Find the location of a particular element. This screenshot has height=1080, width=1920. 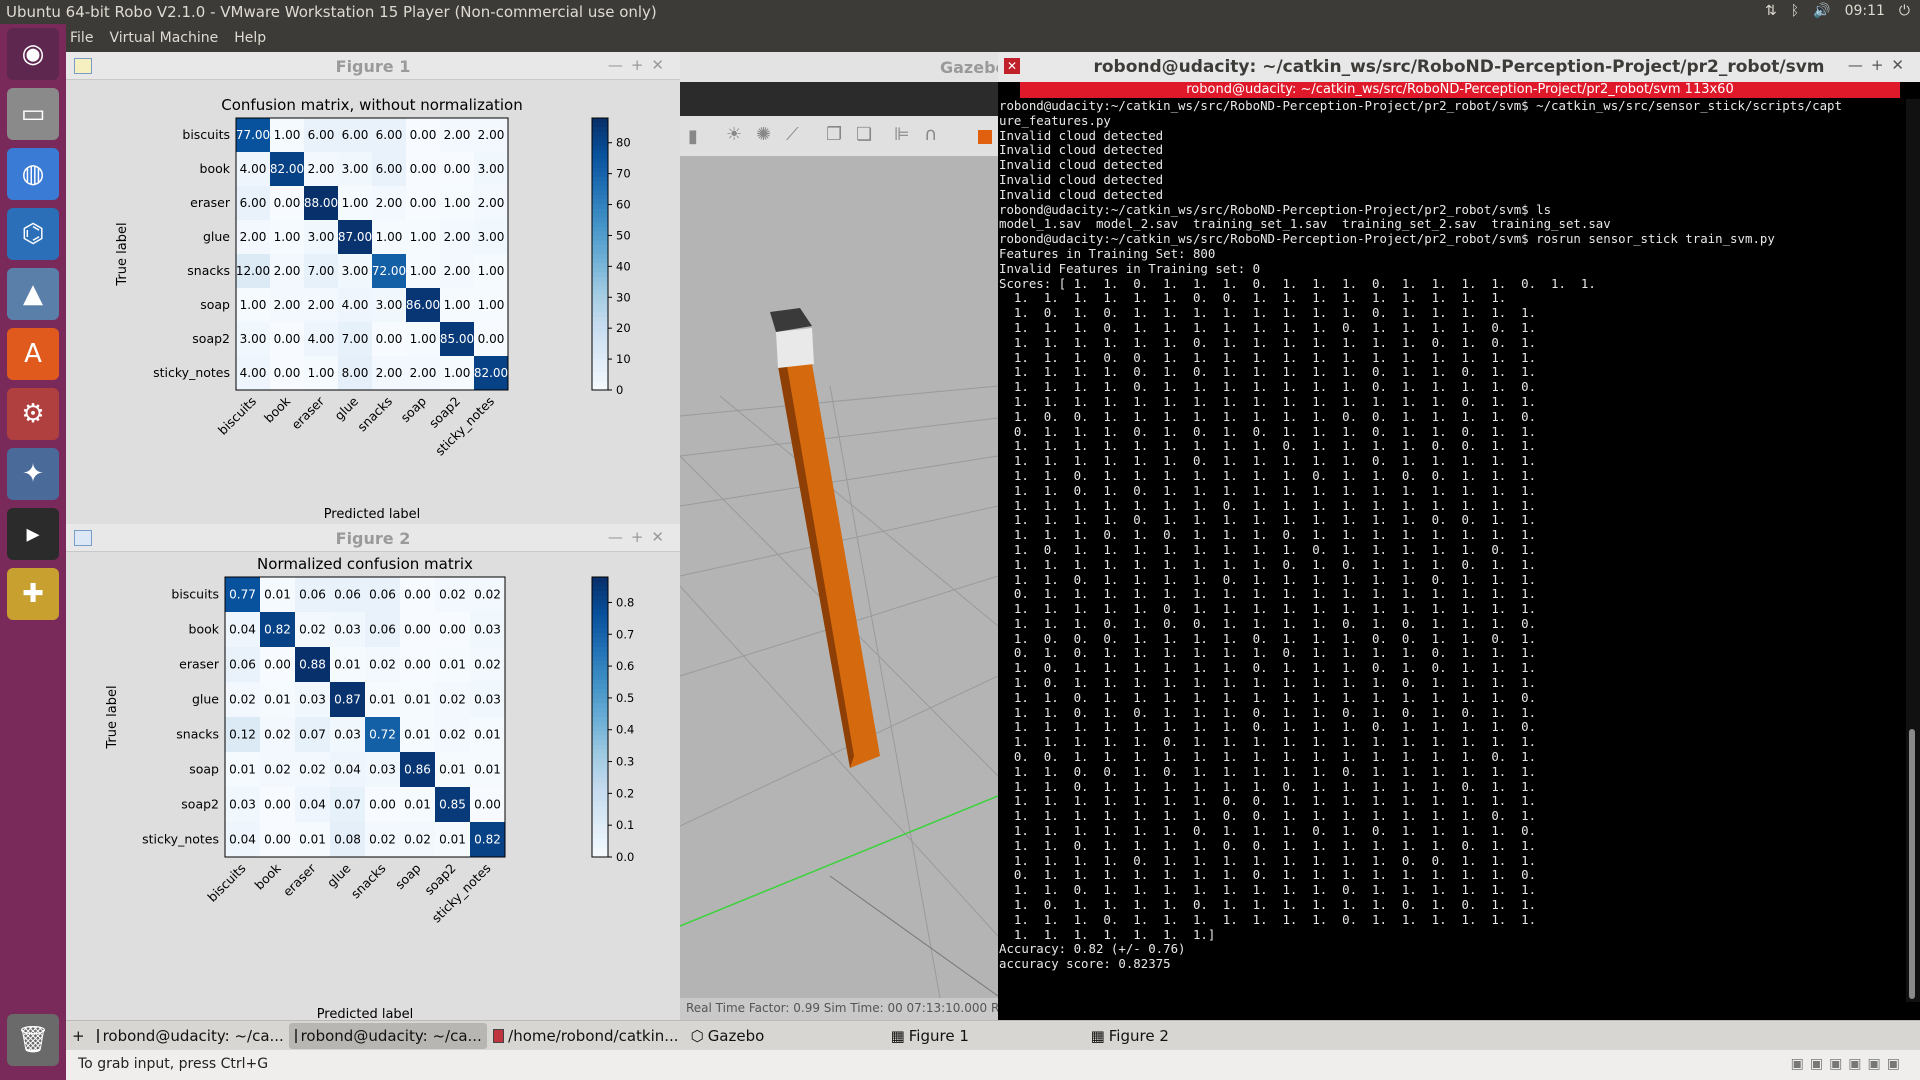

clock: 09:11 is located at coordinates (1865, 11).